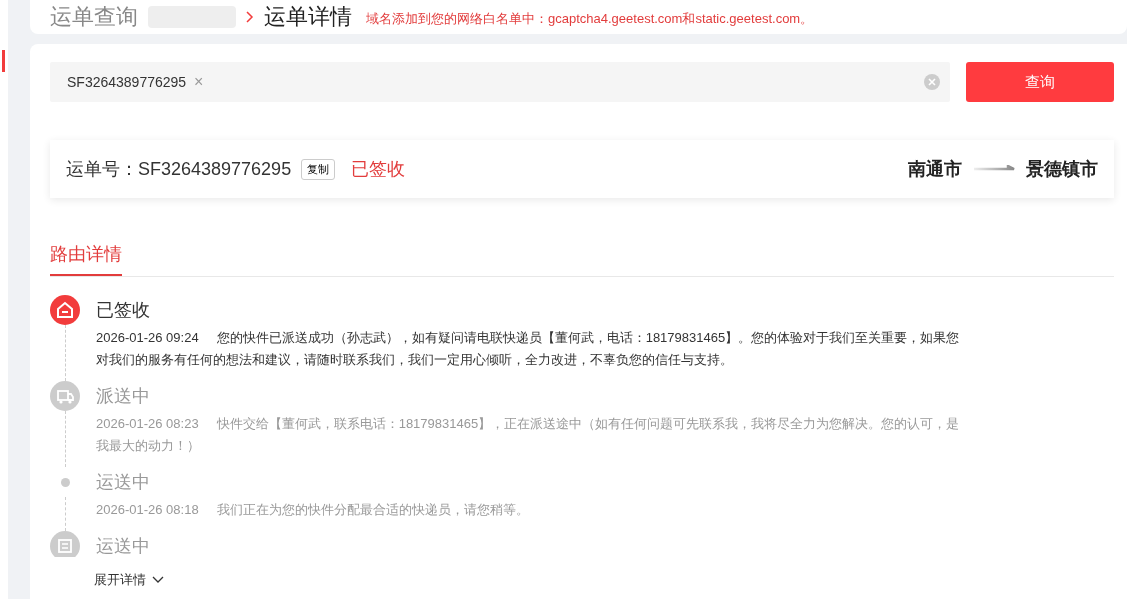 The image size is (1127, 599). I want to click on route-tab: 路由详情, so click(86, 259).